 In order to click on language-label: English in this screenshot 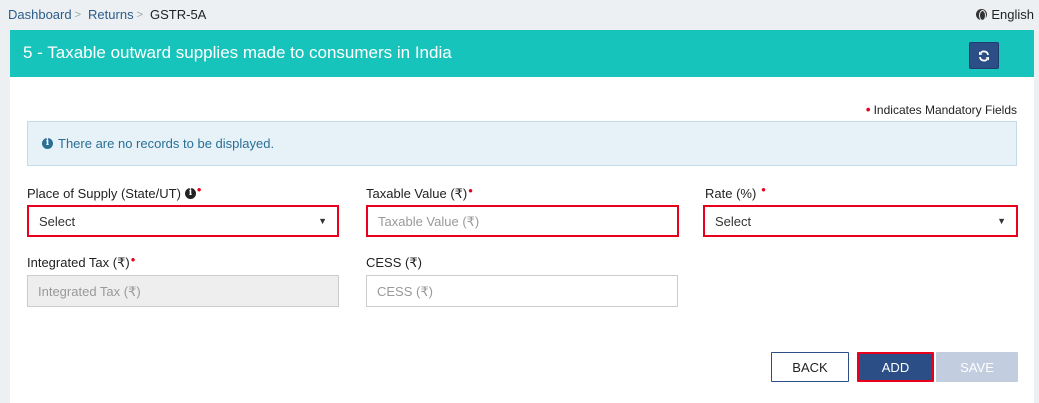, I will do `click(1012, 14)`.